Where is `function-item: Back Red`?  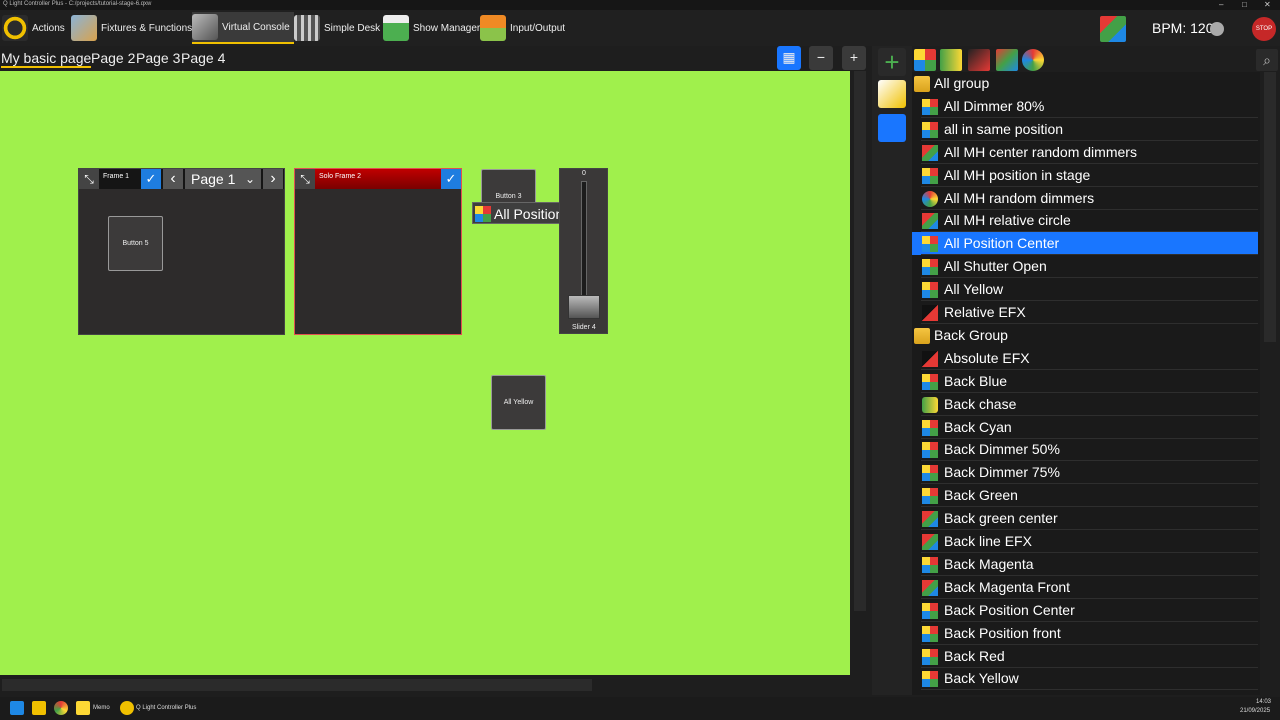
function-item: Back Red is located at coordinates (1085, 656).